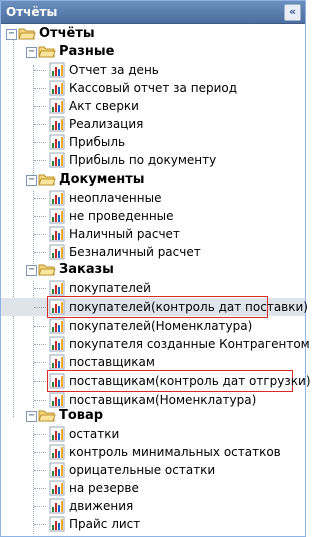 This screenshot has height=537, width=320. I want to click on tree-node-label: Документы, so click(102, 179).